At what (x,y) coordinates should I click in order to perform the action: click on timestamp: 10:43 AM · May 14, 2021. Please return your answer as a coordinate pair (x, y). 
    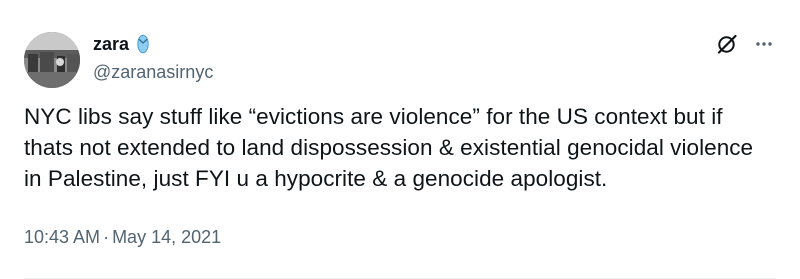
    Looking at the image, I should click on (122, 237).